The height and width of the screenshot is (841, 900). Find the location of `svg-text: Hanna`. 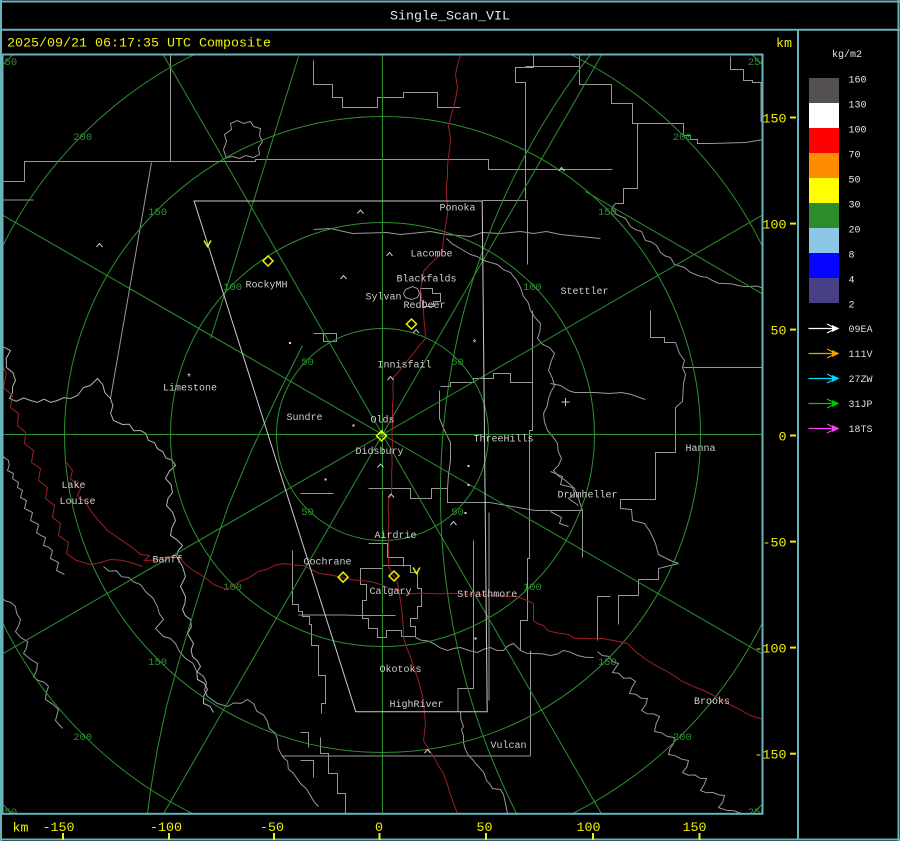

svg-text: Hanna is located at coordinates (701, 449).